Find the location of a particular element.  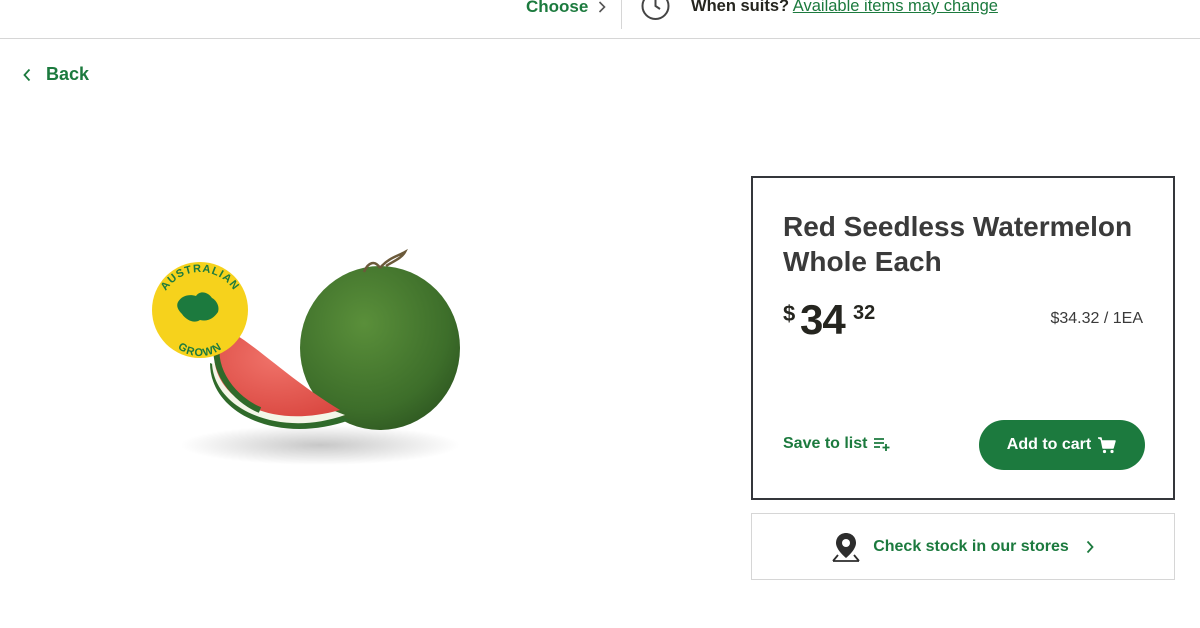

clock-icon is located at coordinates (655, 10).